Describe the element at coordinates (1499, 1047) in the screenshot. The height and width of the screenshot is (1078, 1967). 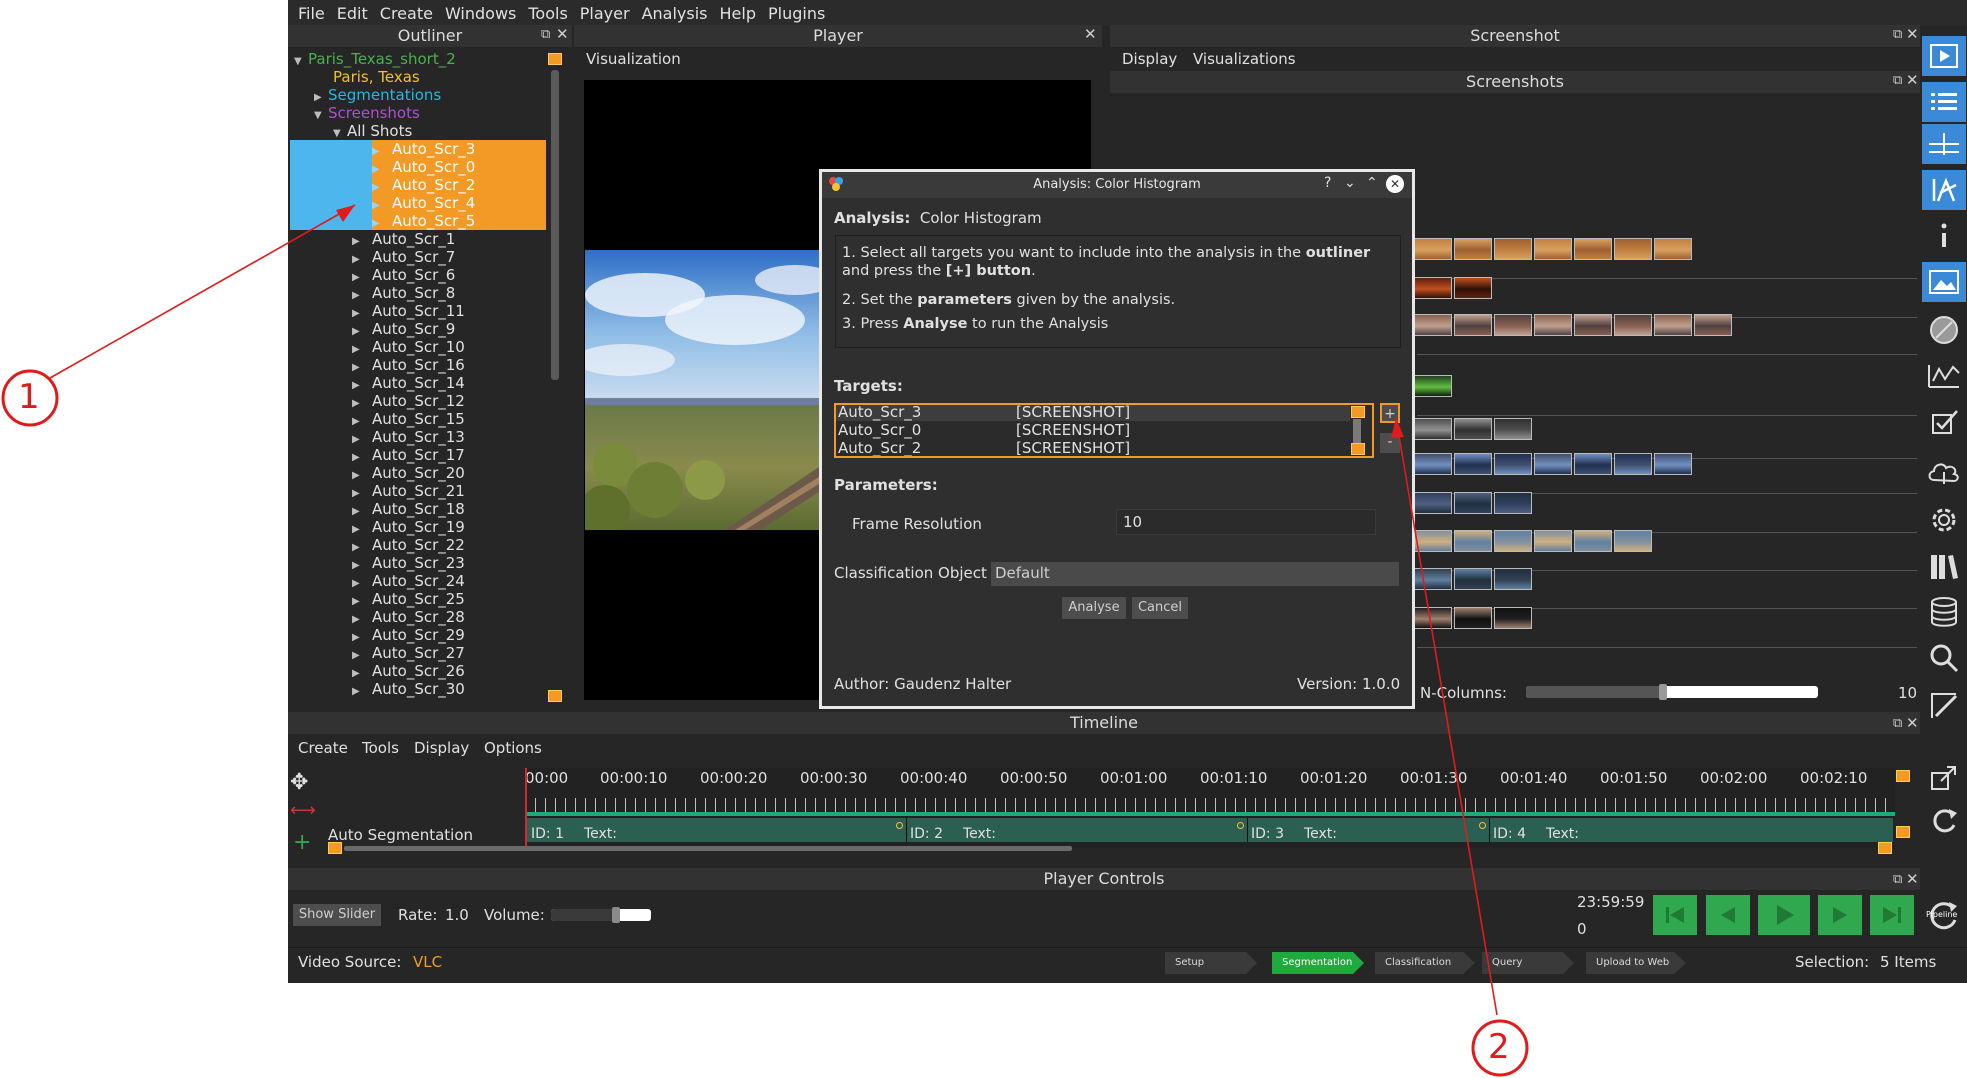
I see `annotation-label-2: 2` at that location.